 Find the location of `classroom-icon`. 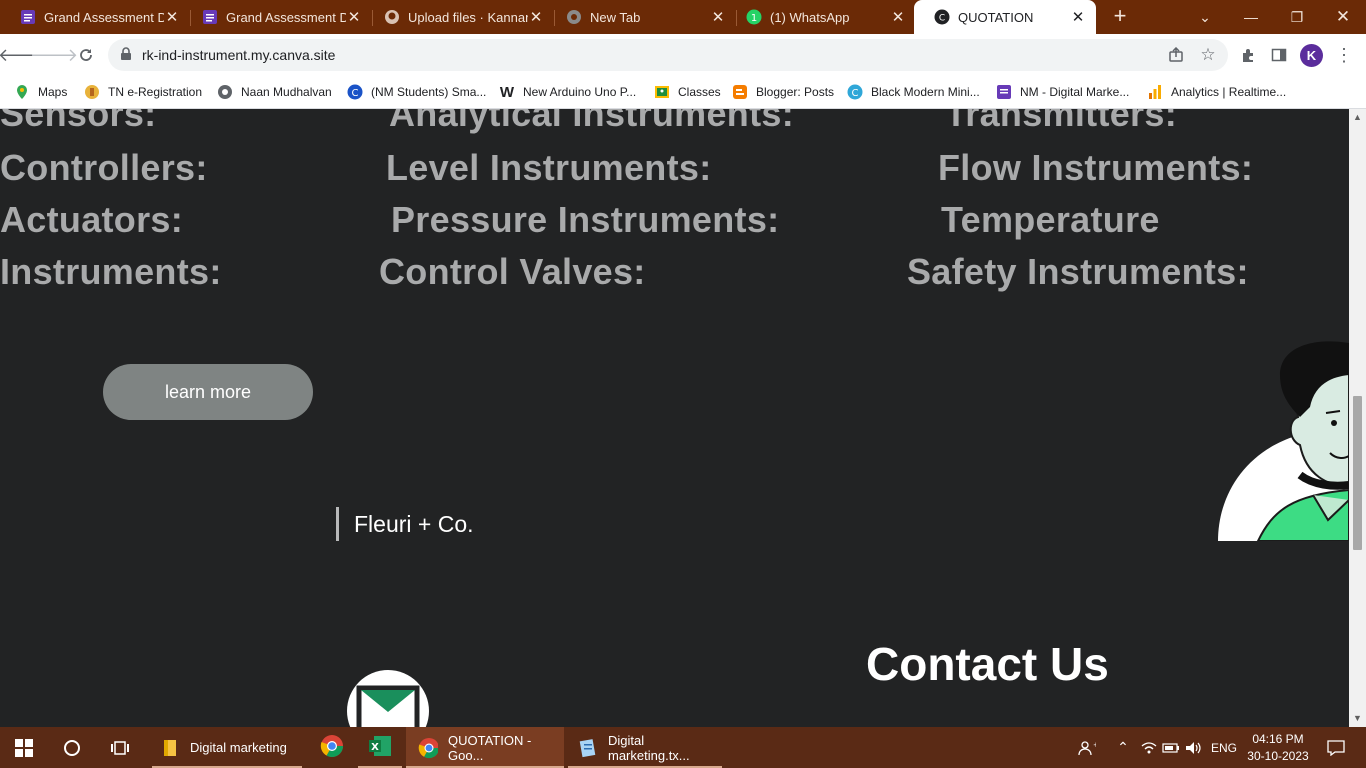

classroom-icon is located at coordinates (662, 92).